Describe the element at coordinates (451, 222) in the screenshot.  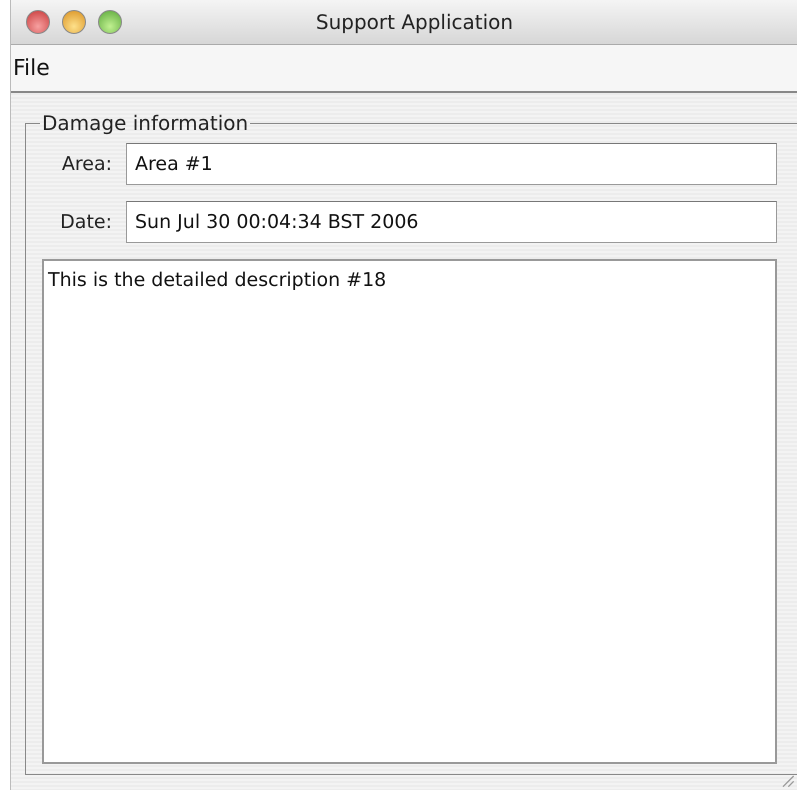
I see `input-field: Sun Jul 30 00:04:34 BST 2006` at that location.